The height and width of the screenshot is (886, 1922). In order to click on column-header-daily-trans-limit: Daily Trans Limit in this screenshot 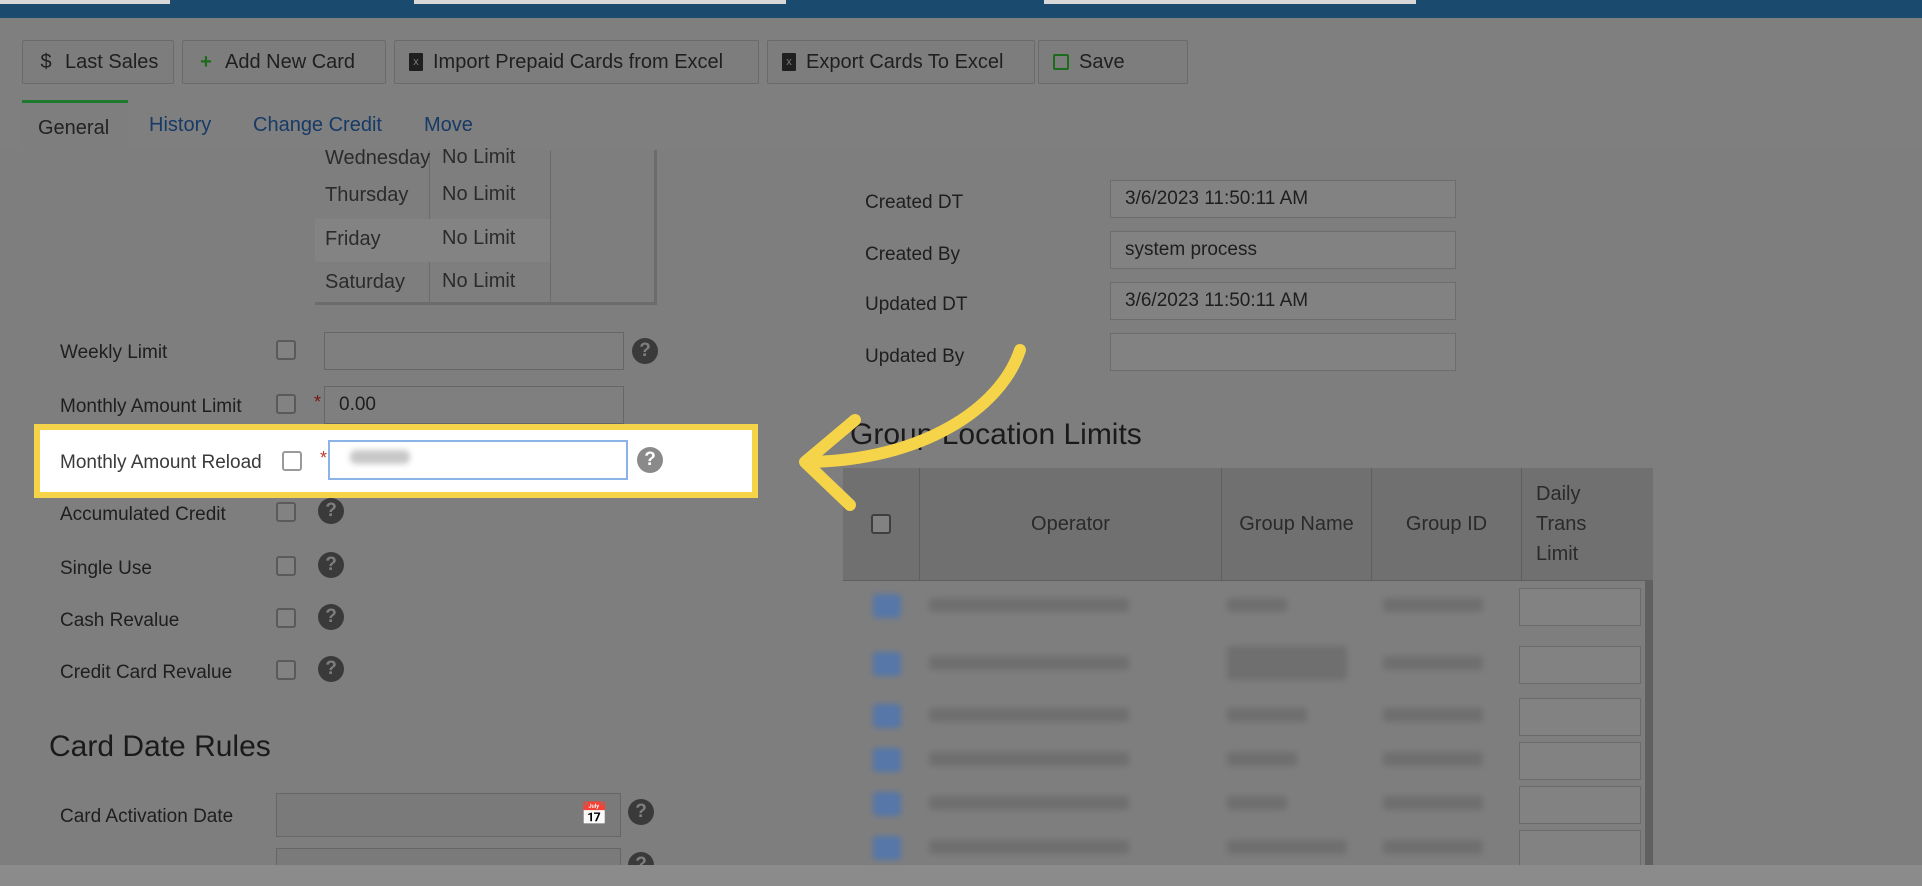, I will do `click(1587, 524)`.